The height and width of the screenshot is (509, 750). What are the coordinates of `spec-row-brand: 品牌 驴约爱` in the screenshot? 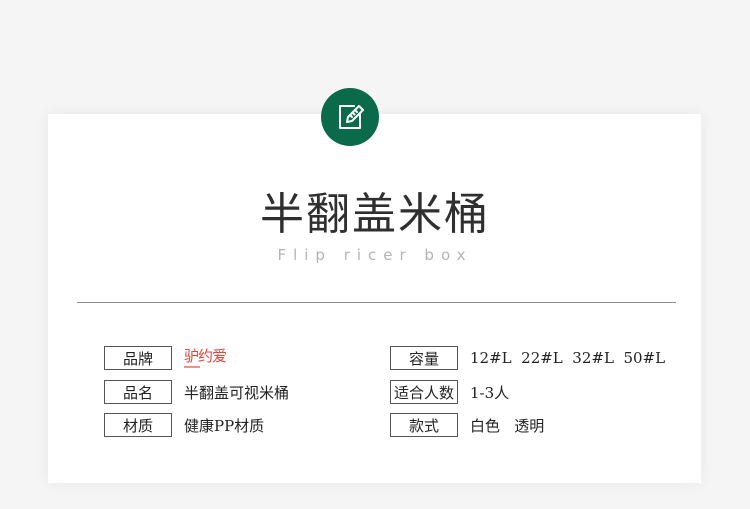 It's located at (165, 358).